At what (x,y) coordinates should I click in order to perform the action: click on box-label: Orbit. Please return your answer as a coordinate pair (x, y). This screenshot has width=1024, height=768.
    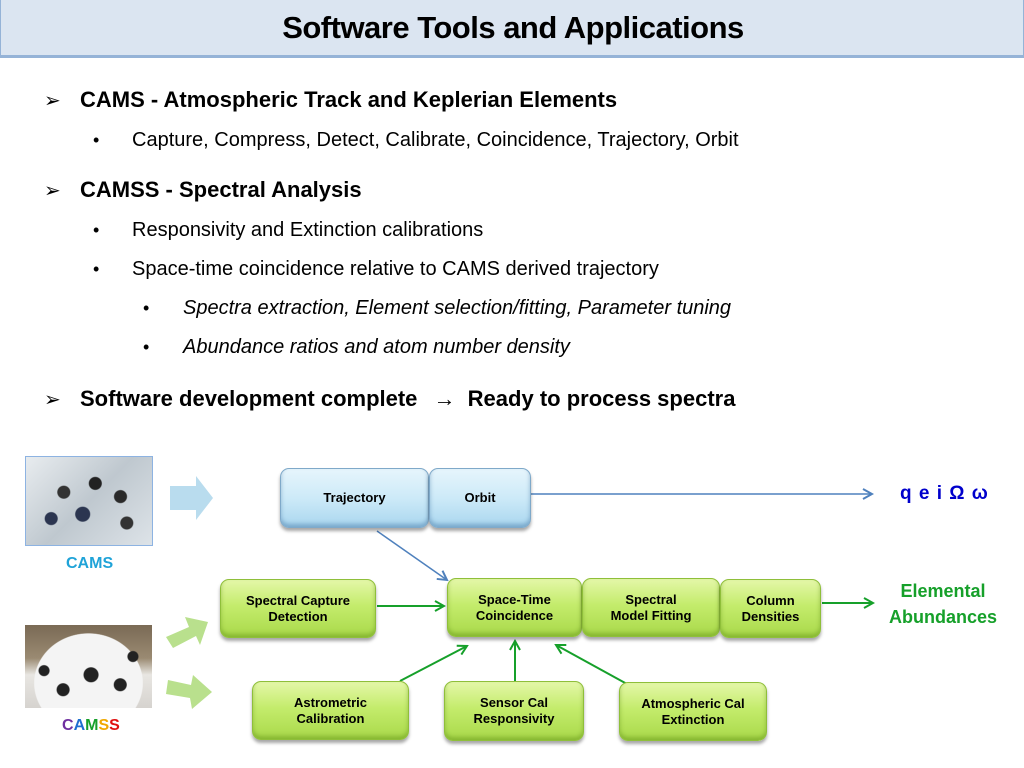
    Looking at the image, I should click on (480, 497).